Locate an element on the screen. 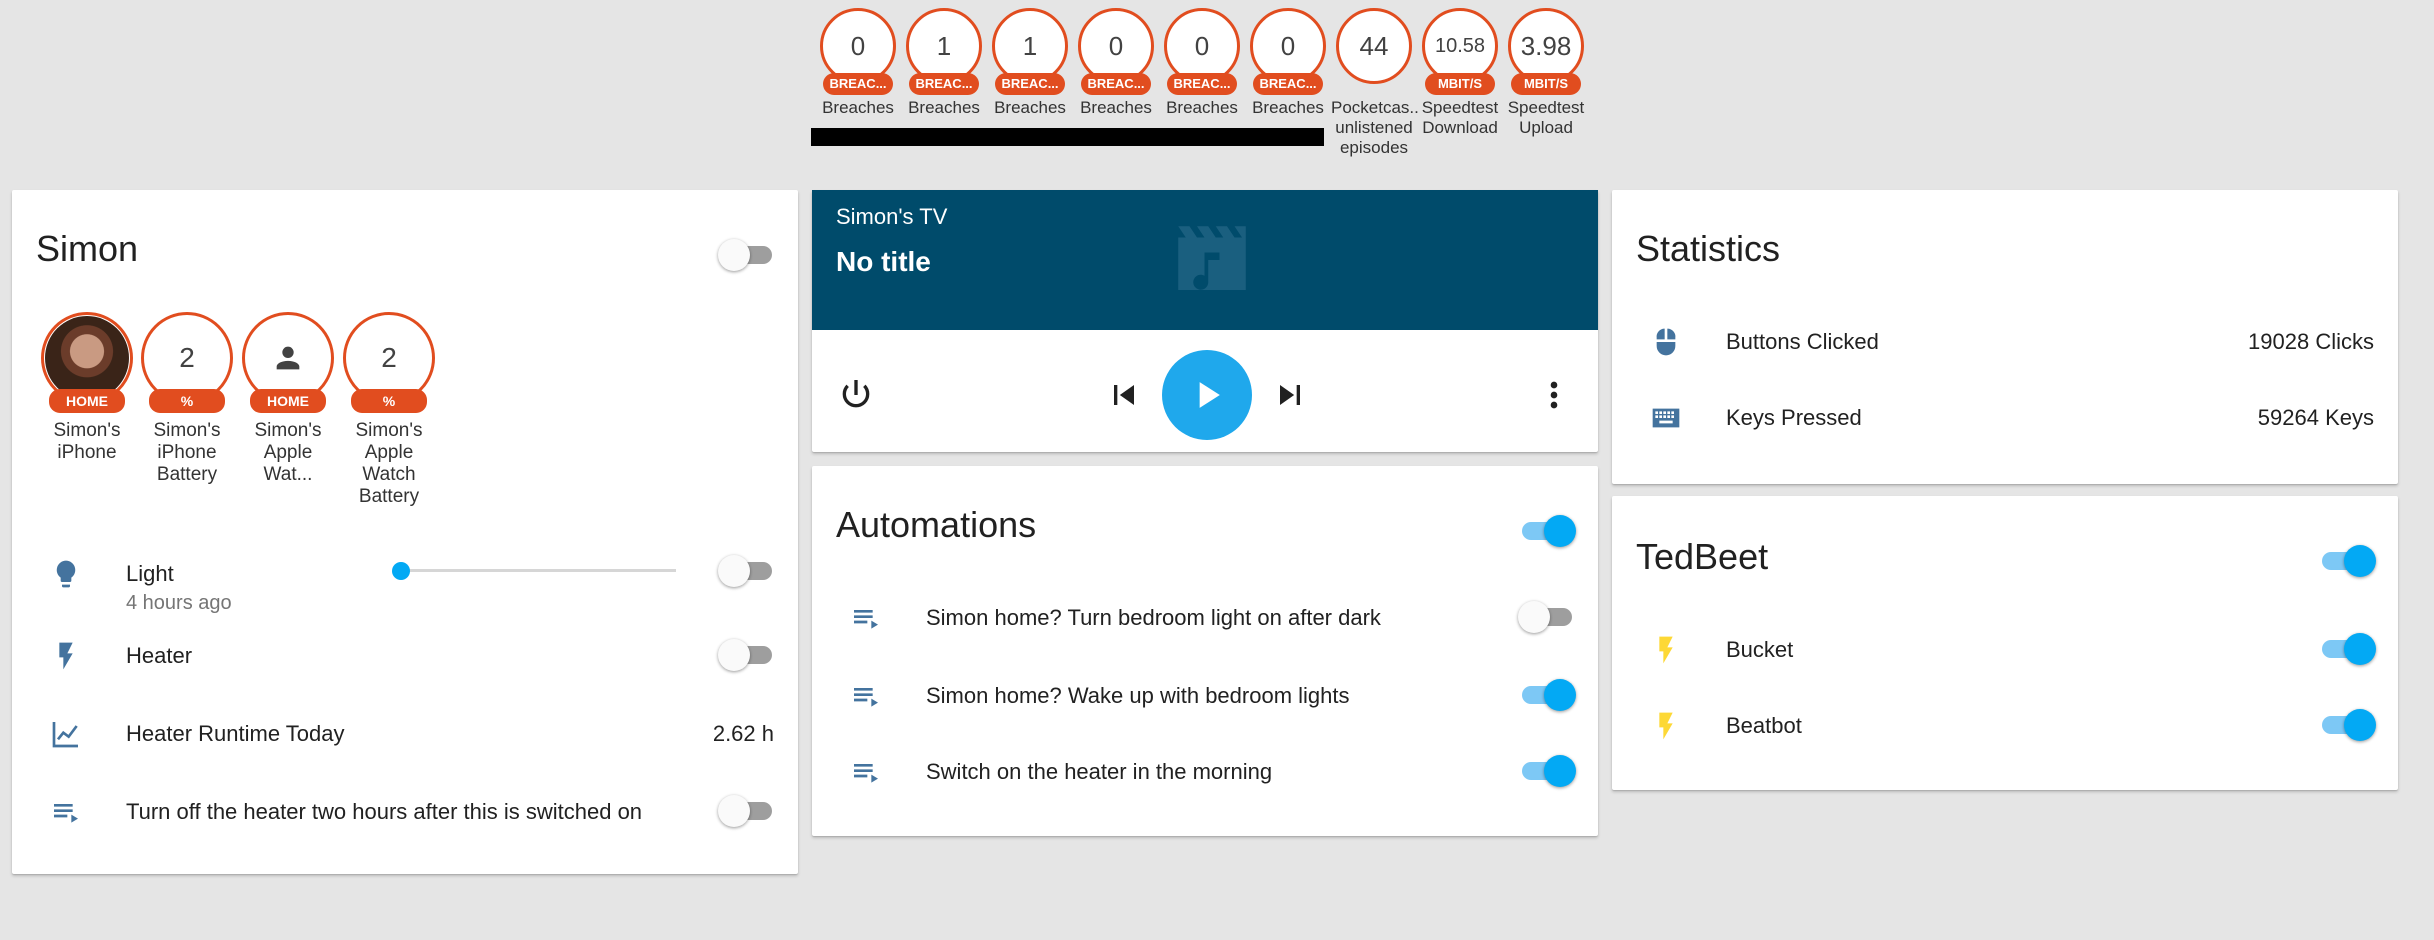  badge-breaches-1: 0 BREAC... Breaches is located at coordinates (858, 63).